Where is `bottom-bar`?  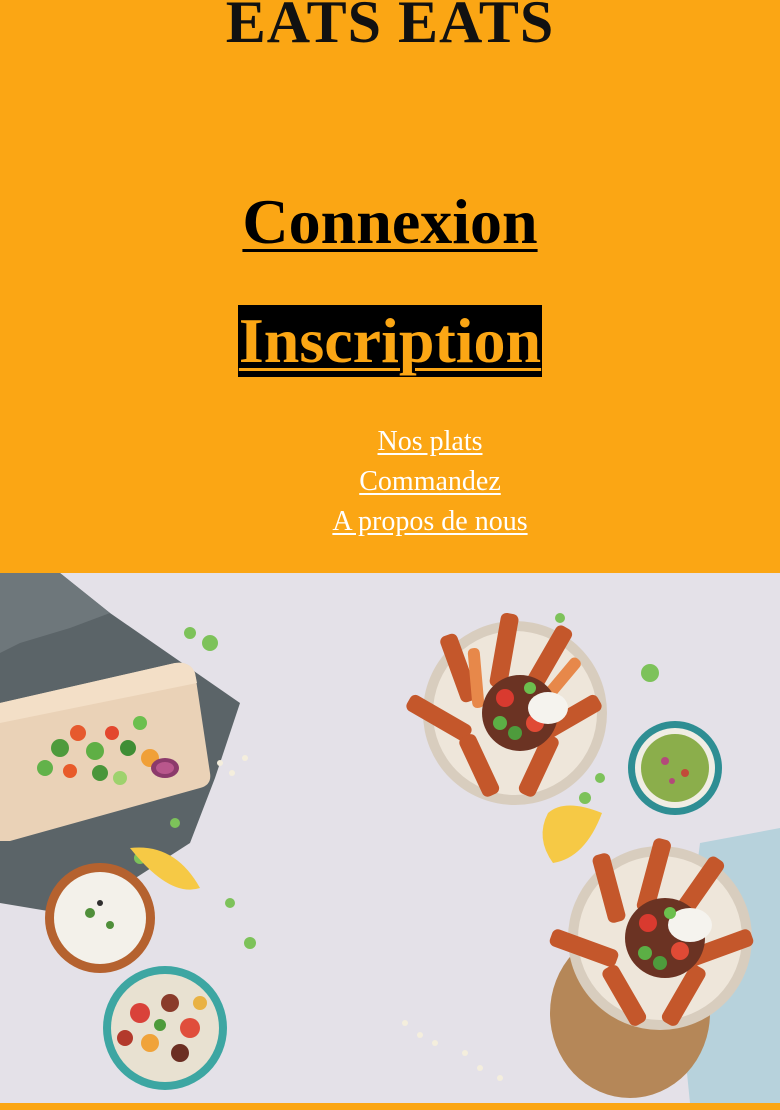
bottom-bar is located at coordinates (390, 1106).